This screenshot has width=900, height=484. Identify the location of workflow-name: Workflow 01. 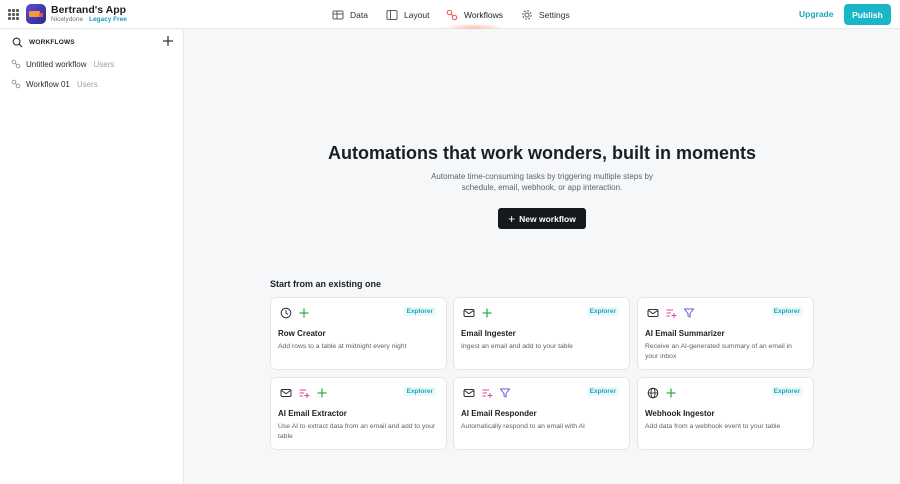
(48, 84).